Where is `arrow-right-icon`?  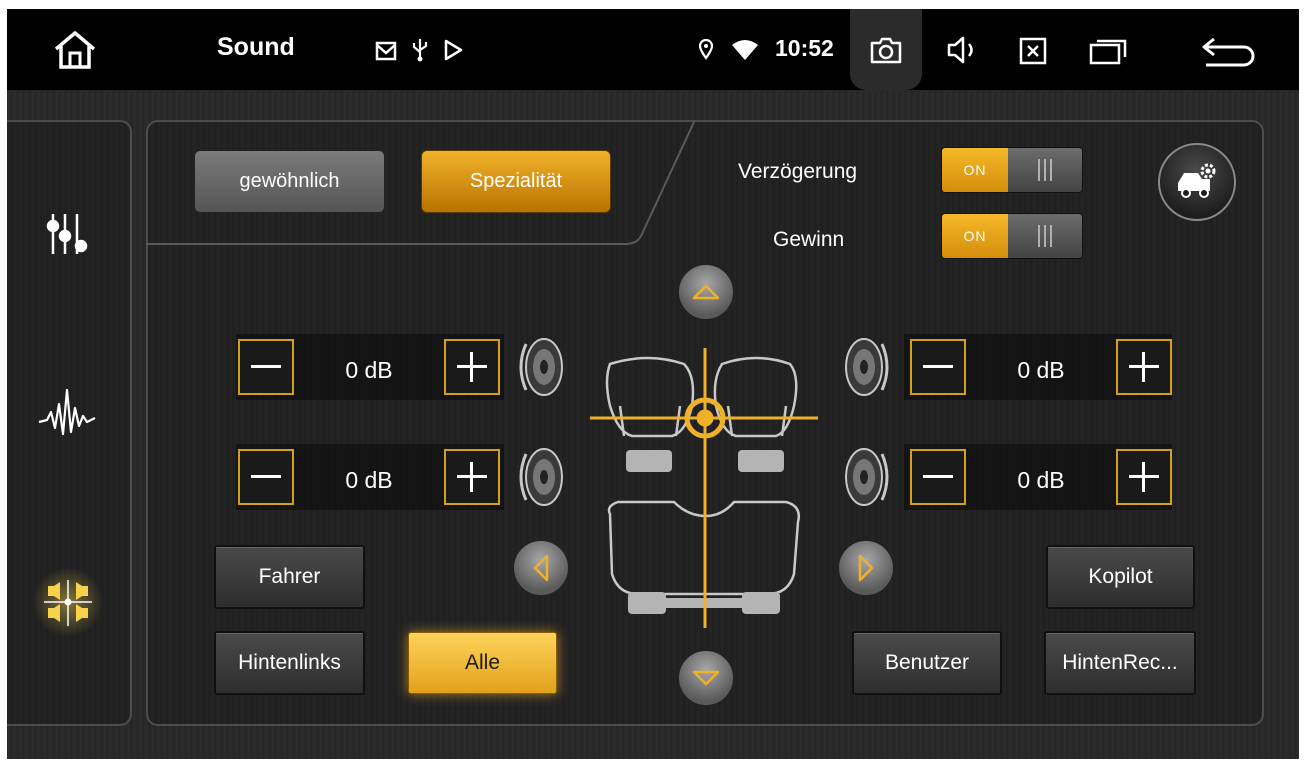 arrow-right-icon is located at coordinates (866, 568).